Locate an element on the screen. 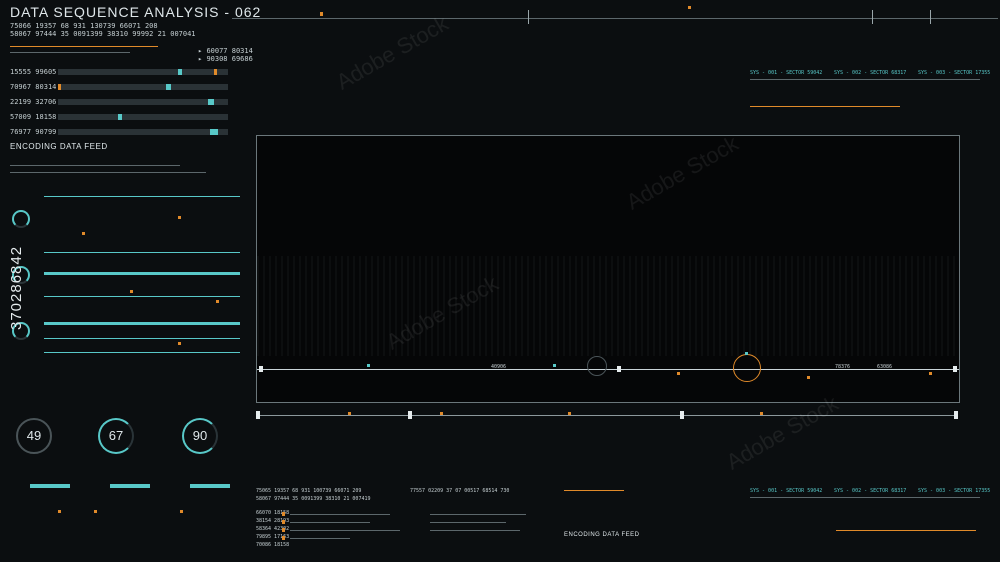 Image resolution: width=1000 pixels, height=562 pixels. readout-right-2: 63086 is located at coordinates (885, 367).